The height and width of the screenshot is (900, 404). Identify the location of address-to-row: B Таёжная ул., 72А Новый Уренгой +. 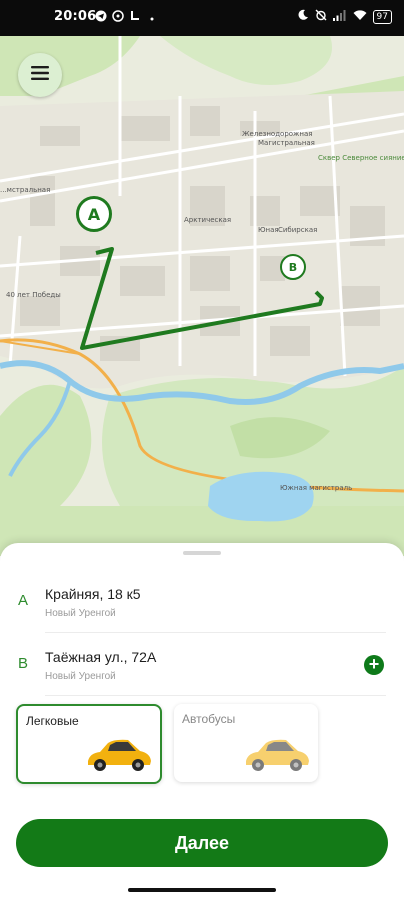
(202, 667).